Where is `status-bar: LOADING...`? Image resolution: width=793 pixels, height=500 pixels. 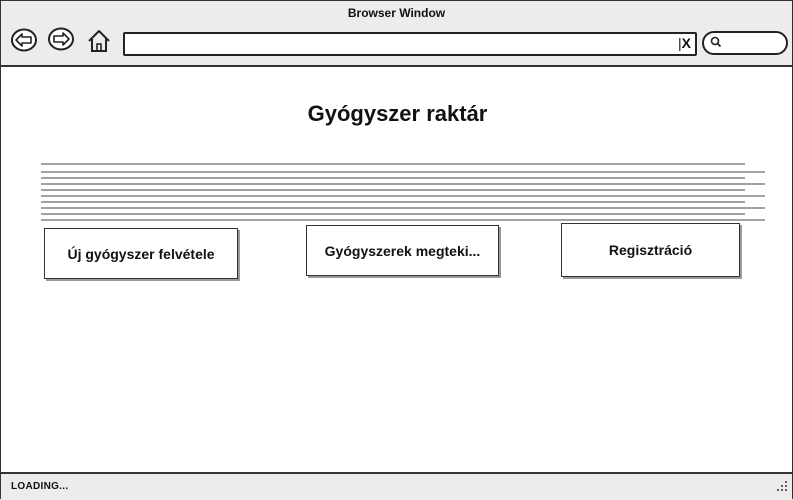 status-bar: LOADING... is located at coordinates (396, 486).